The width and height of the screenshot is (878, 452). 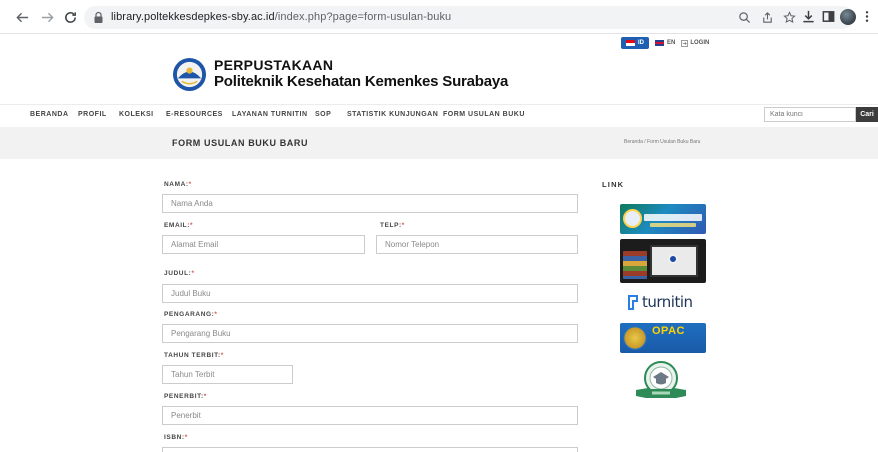 What do you see at coordinates (49, 114) in the screenshot?
I see `nav-beranda: BERANDA` at bounding box center [49, 114].